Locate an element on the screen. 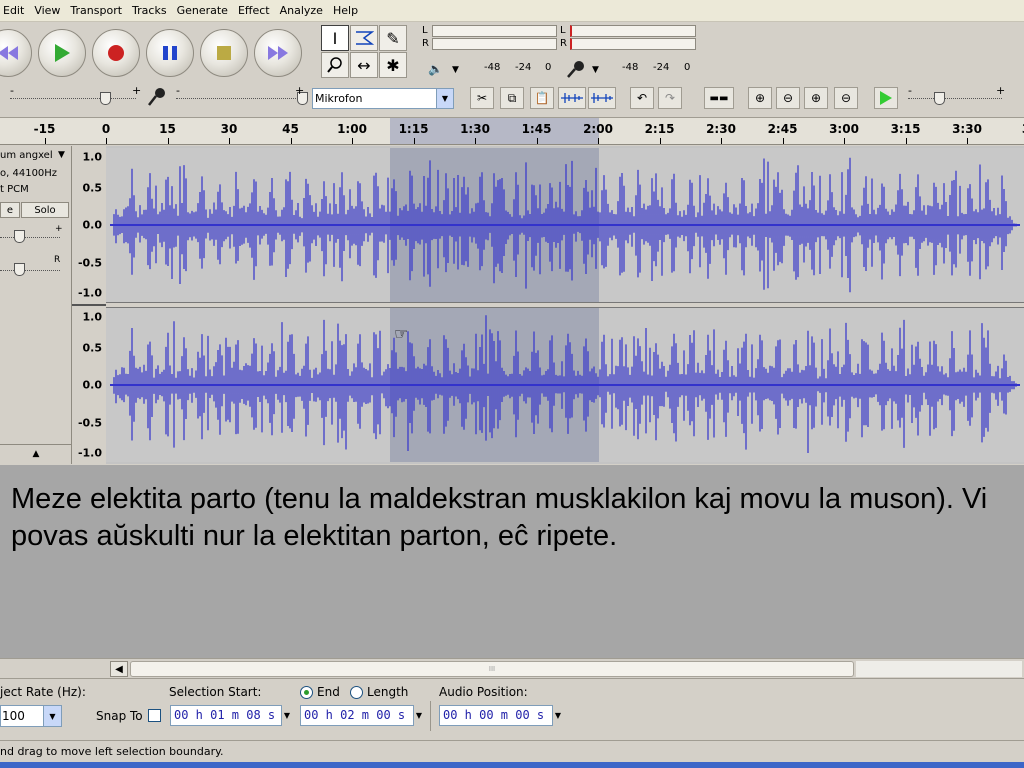 This screenshot has height=768, width=1024. selection-start-format-icon: ▼ is located at coordinates (287, 715).